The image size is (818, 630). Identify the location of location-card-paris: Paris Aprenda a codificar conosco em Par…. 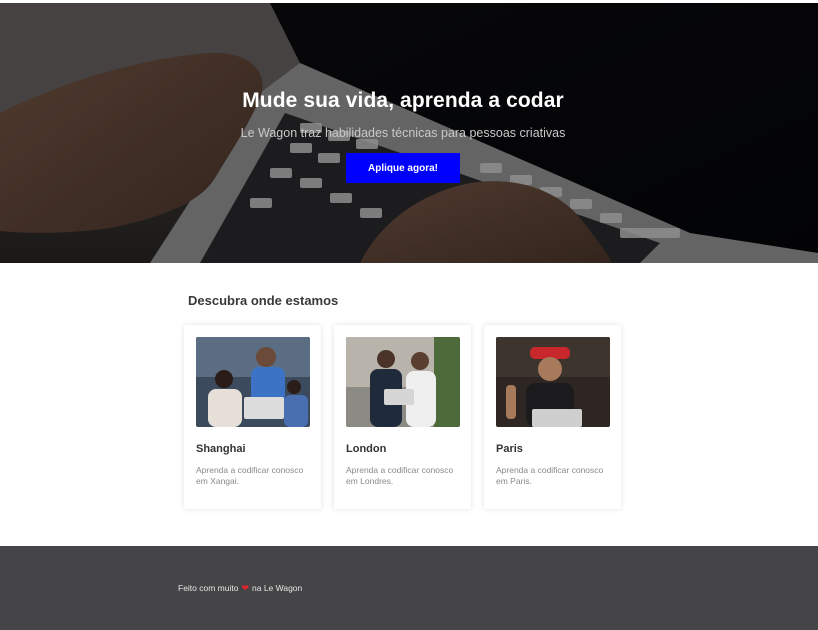
(552, 417).